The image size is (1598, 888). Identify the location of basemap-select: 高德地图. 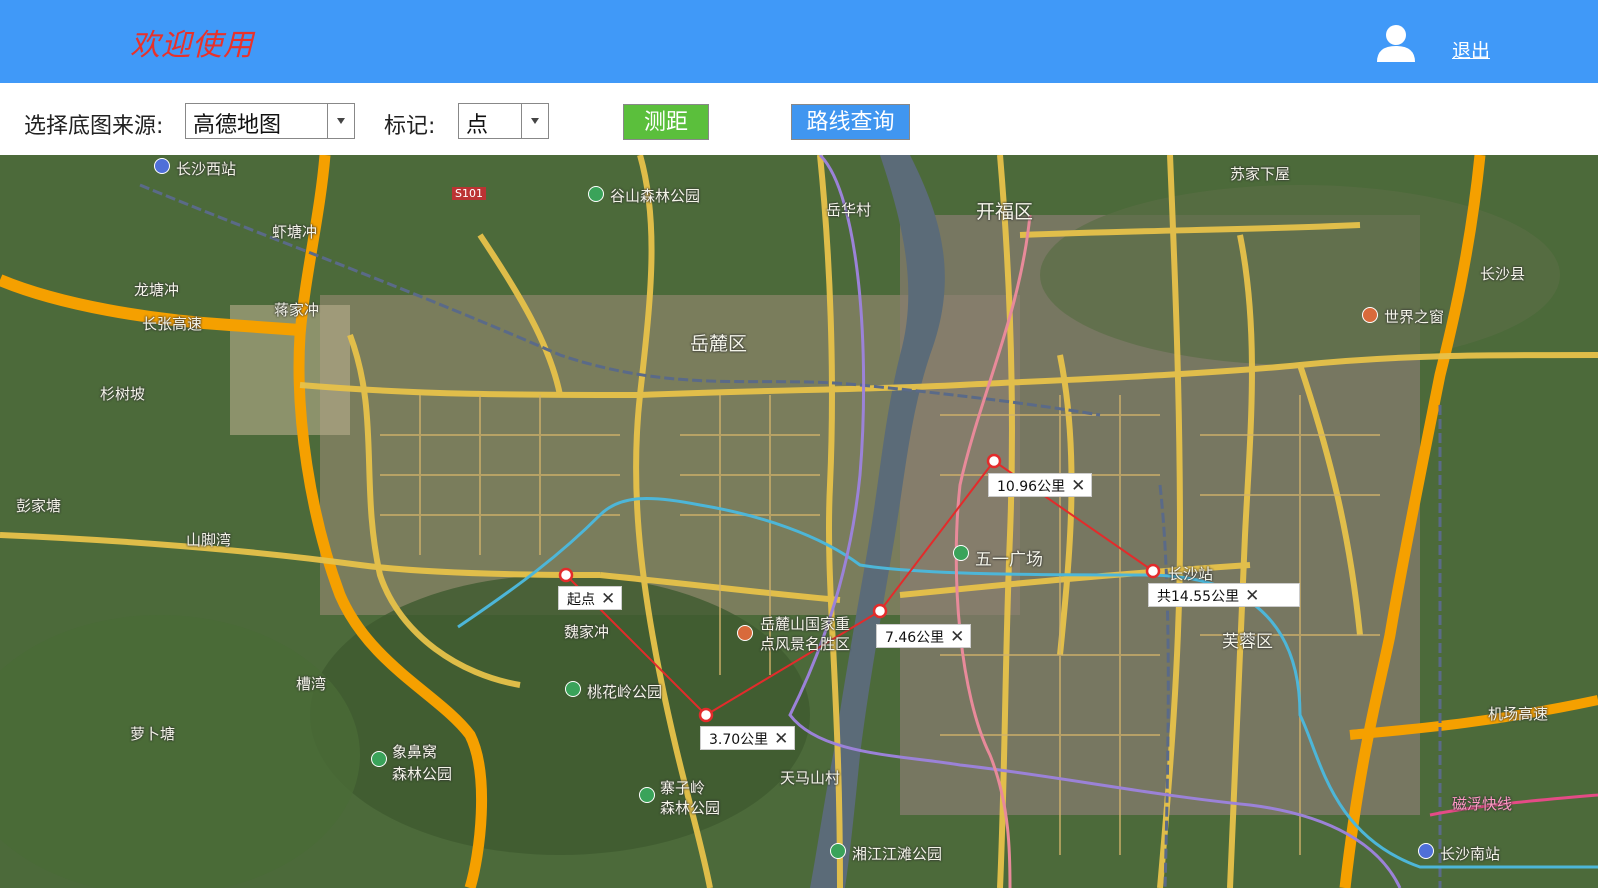
(270, 121).